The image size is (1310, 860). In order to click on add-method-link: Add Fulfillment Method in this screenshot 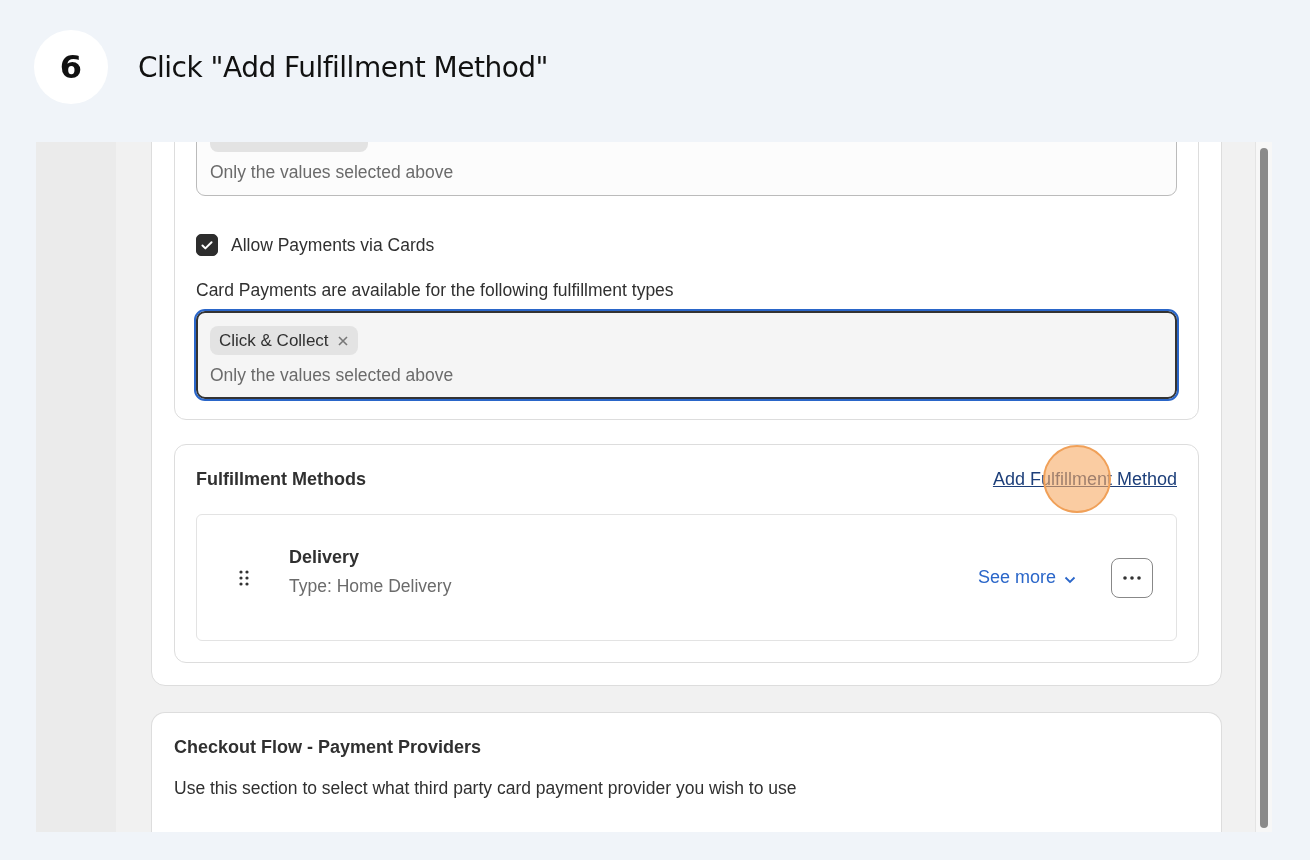, I will do `click(1084, 479)`.